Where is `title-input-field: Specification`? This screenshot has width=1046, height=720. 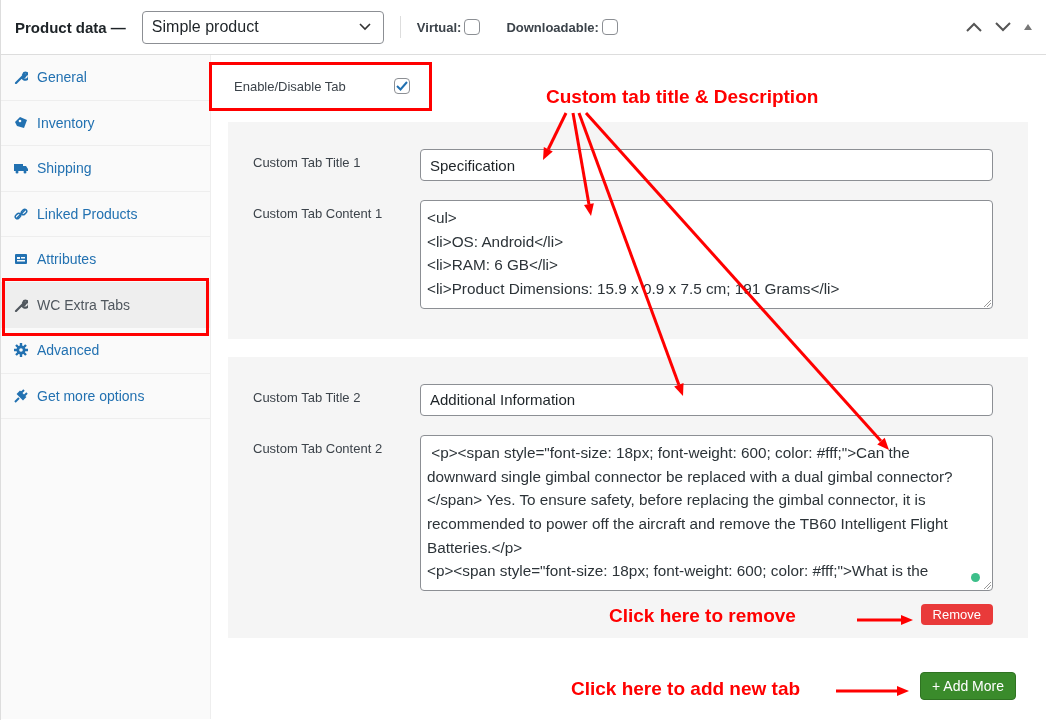 title-input-field: Specification is located at coordinates (706, 165).